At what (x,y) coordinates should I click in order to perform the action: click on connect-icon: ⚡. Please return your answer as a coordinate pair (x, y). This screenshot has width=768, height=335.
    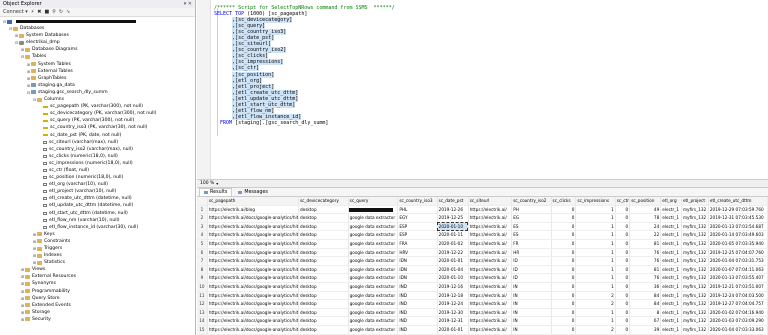
    Looking at the image, I should click on (33, 12).